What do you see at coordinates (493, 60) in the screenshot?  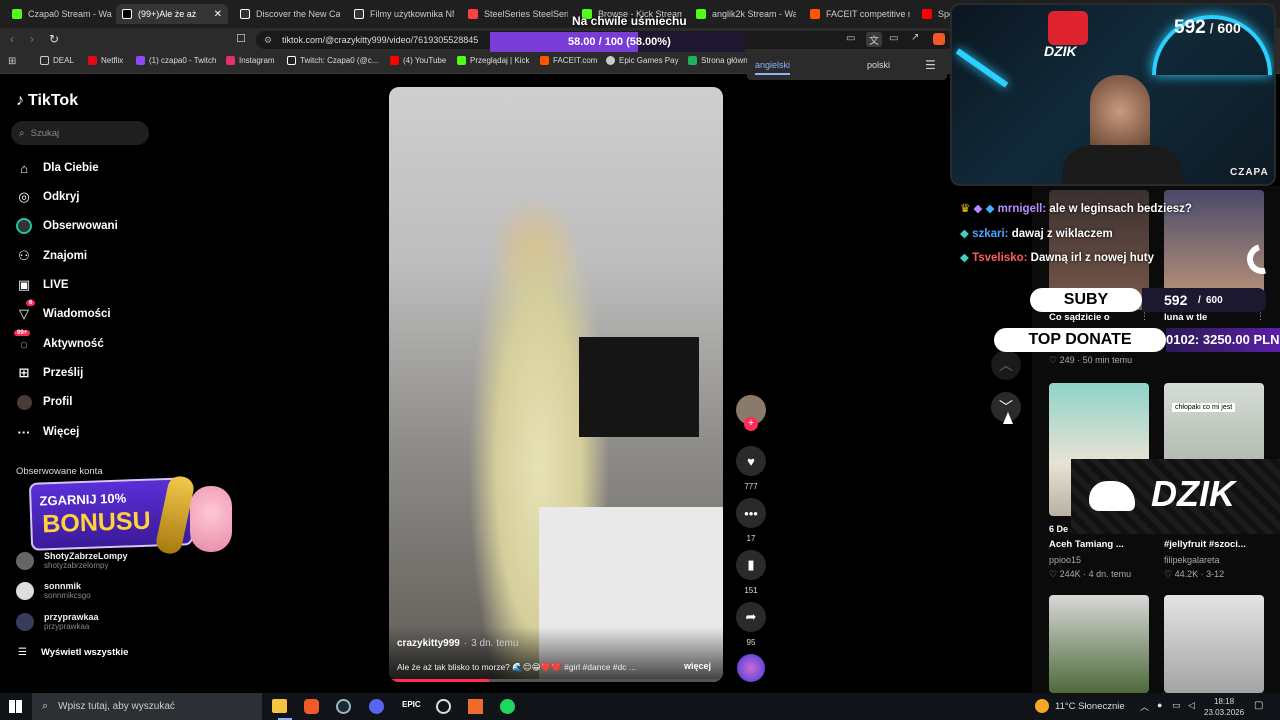 I see `bookmark-item: Przeglądaj | Kick` at bounding box center [493, 60].